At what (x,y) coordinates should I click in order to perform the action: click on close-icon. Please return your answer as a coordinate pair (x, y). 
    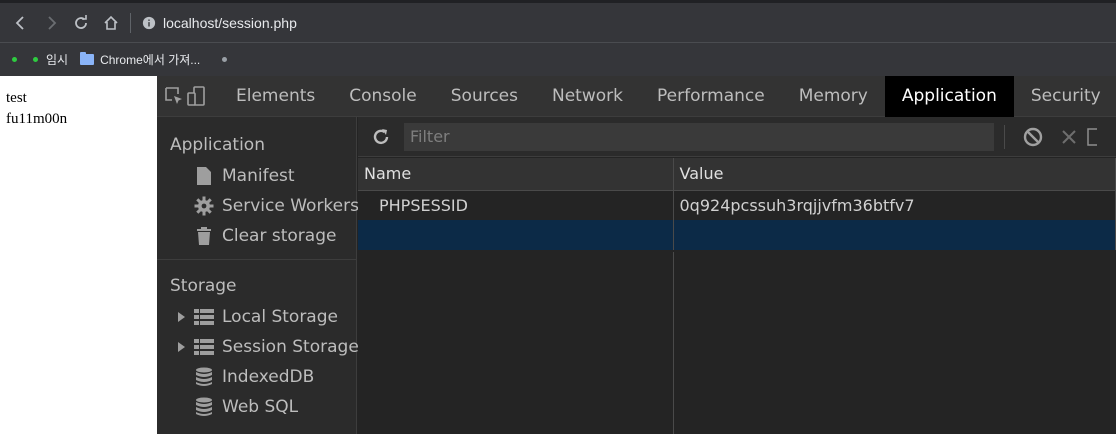
    Looking at the image, I should click on (1069, 136).